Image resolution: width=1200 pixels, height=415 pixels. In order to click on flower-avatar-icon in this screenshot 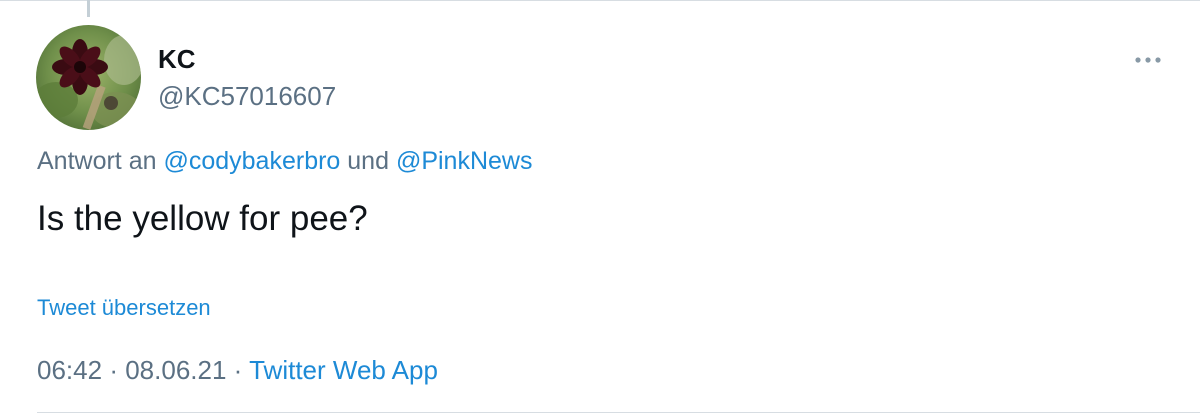, I will do `click(88, 77)`.